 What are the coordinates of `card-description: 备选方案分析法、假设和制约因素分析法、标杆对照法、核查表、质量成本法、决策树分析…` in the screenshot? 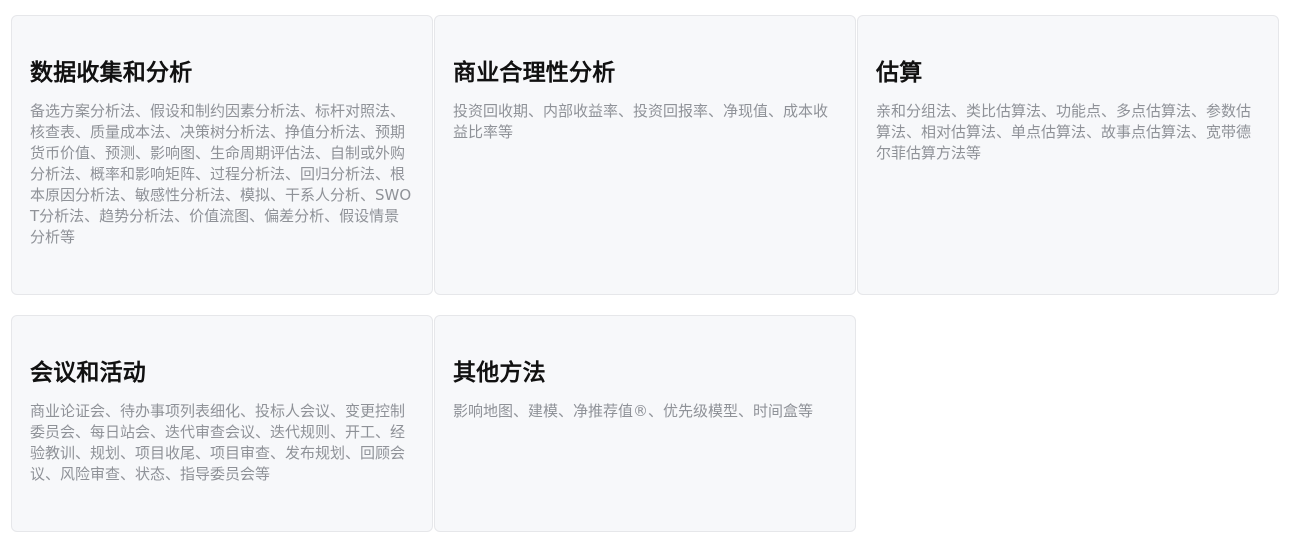 It's located at (221, 174).